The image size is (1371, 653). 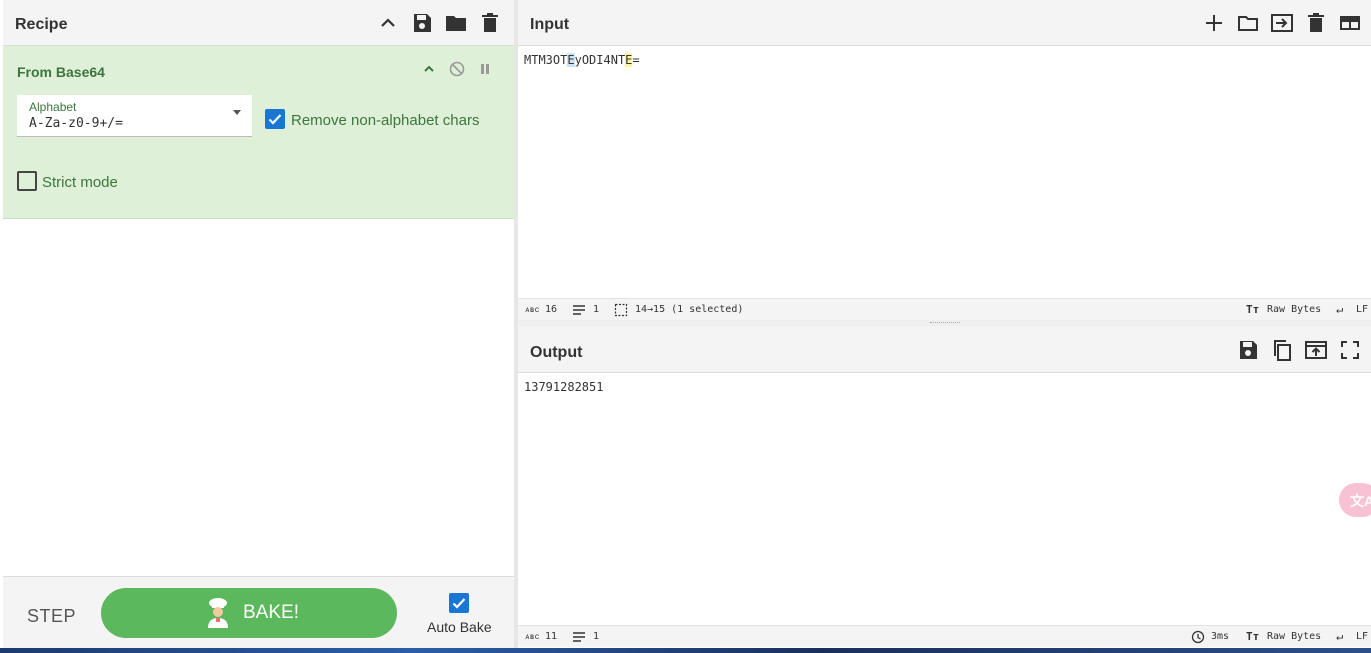 What do you see at coordinates (258, 23) in the screenshot?
I see `recipe-header: Recipe` at bounding box center [258, 23].